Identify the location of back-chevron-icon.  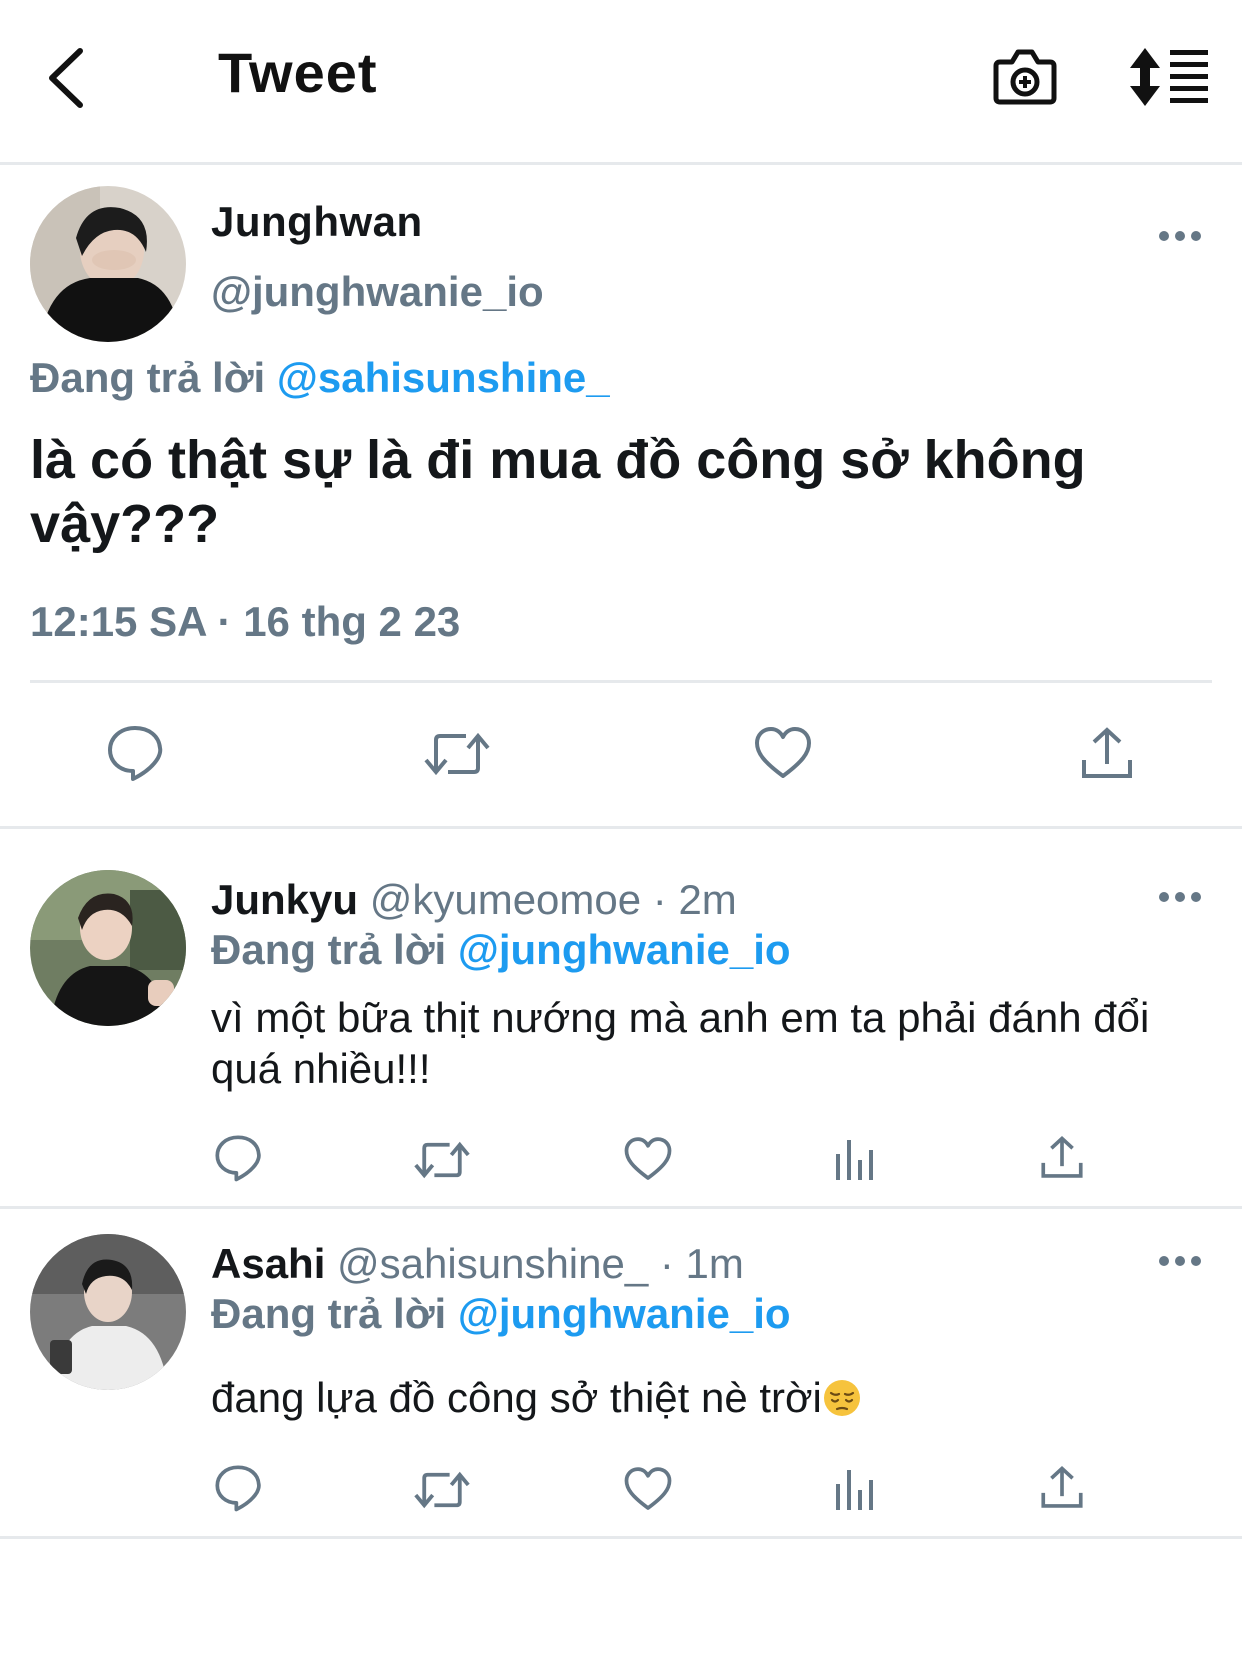
(70, 78).